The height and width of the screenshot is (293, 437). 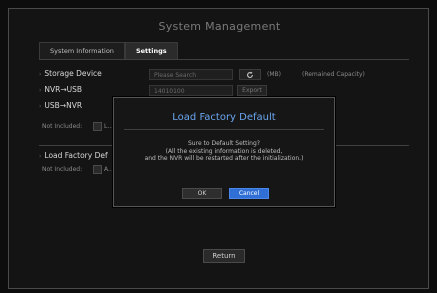 I want to click on return-button: Return, so click(x=224, y=256).